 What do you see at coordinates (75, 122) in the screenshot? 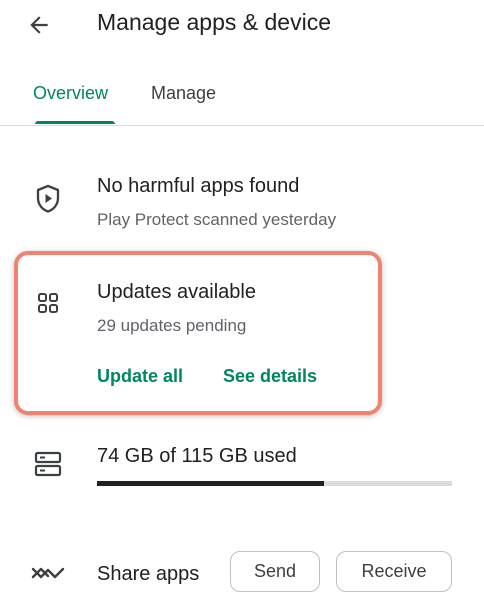
I see `active-tab-indicator` at bounding box center [75, 122].